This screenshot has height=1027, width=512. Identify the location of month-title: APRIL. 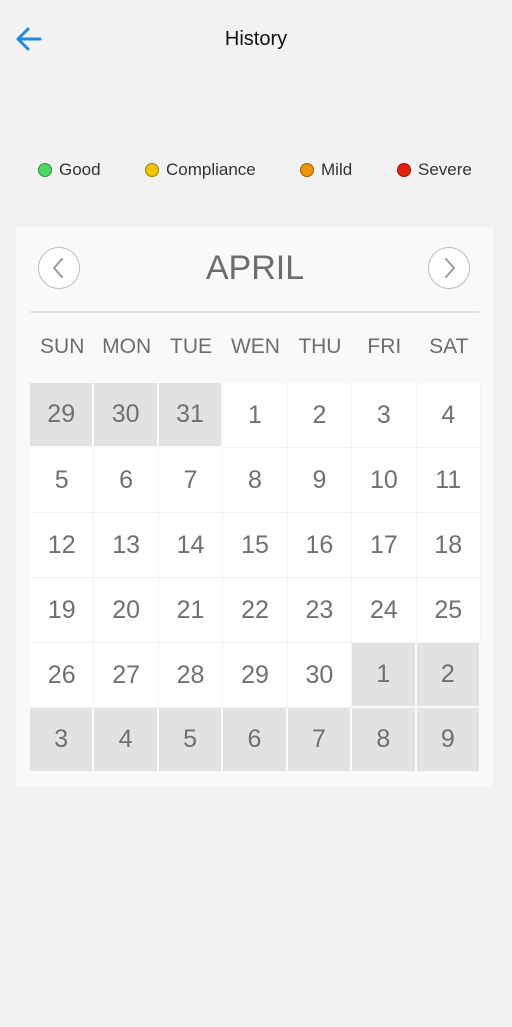
(255, 268).